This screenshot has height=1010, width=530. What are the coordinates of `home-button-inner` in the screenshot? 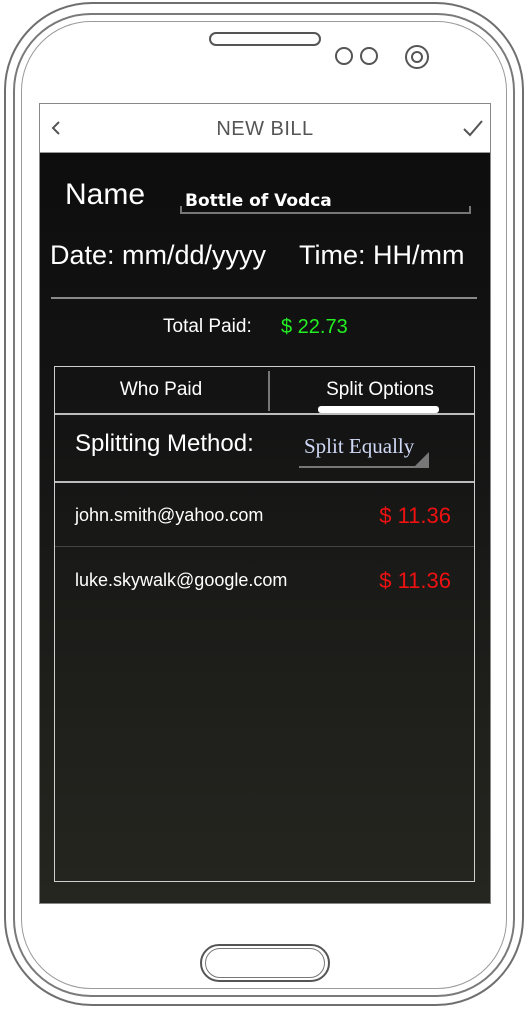 It's located at (265, 963).